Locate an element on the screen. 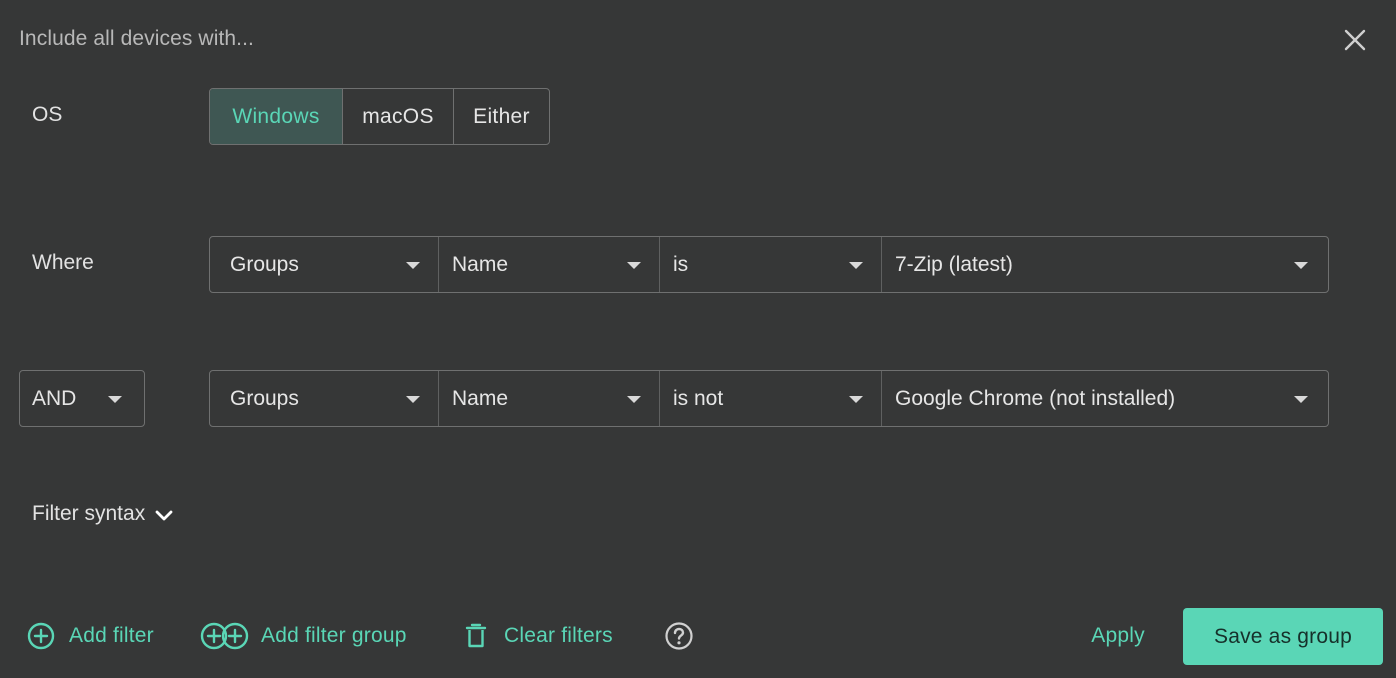 This screenshot has height=678, width=1396. os-option-macos: macOS is located at coordinates (397, 116).